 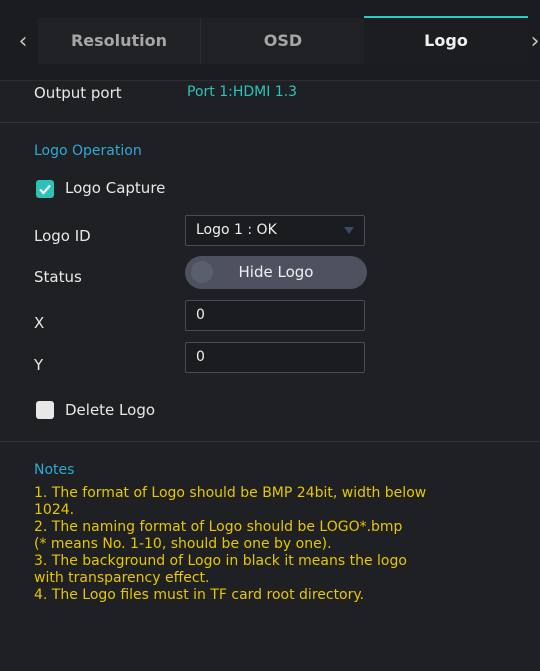 I want to click on checkmark-icon, so click(x=45, y=189).